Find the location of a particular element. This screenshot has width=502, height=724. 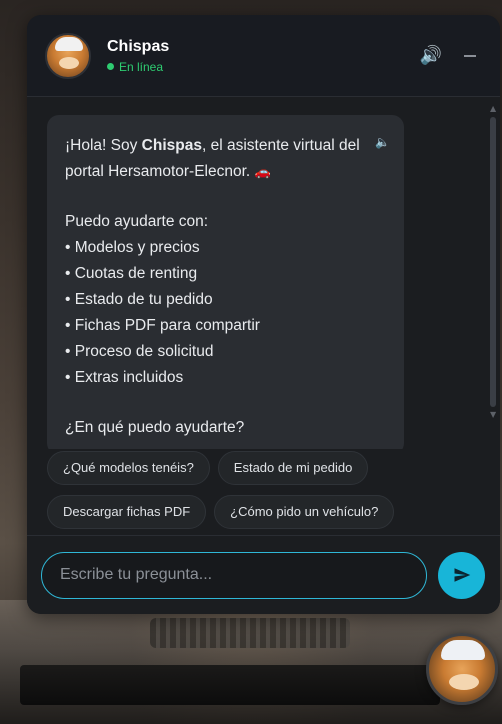

header-title-block: Chispas En línea is located at coordinates (254, 56).